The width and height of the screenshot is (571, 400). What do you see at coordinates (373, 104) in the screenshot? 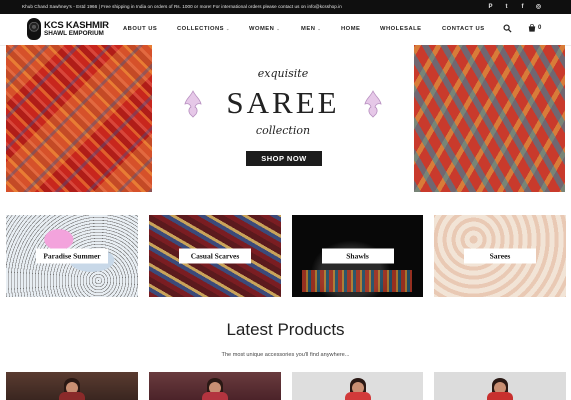
I see `fleur-ornament-icon` at bounding box center [373, 104].